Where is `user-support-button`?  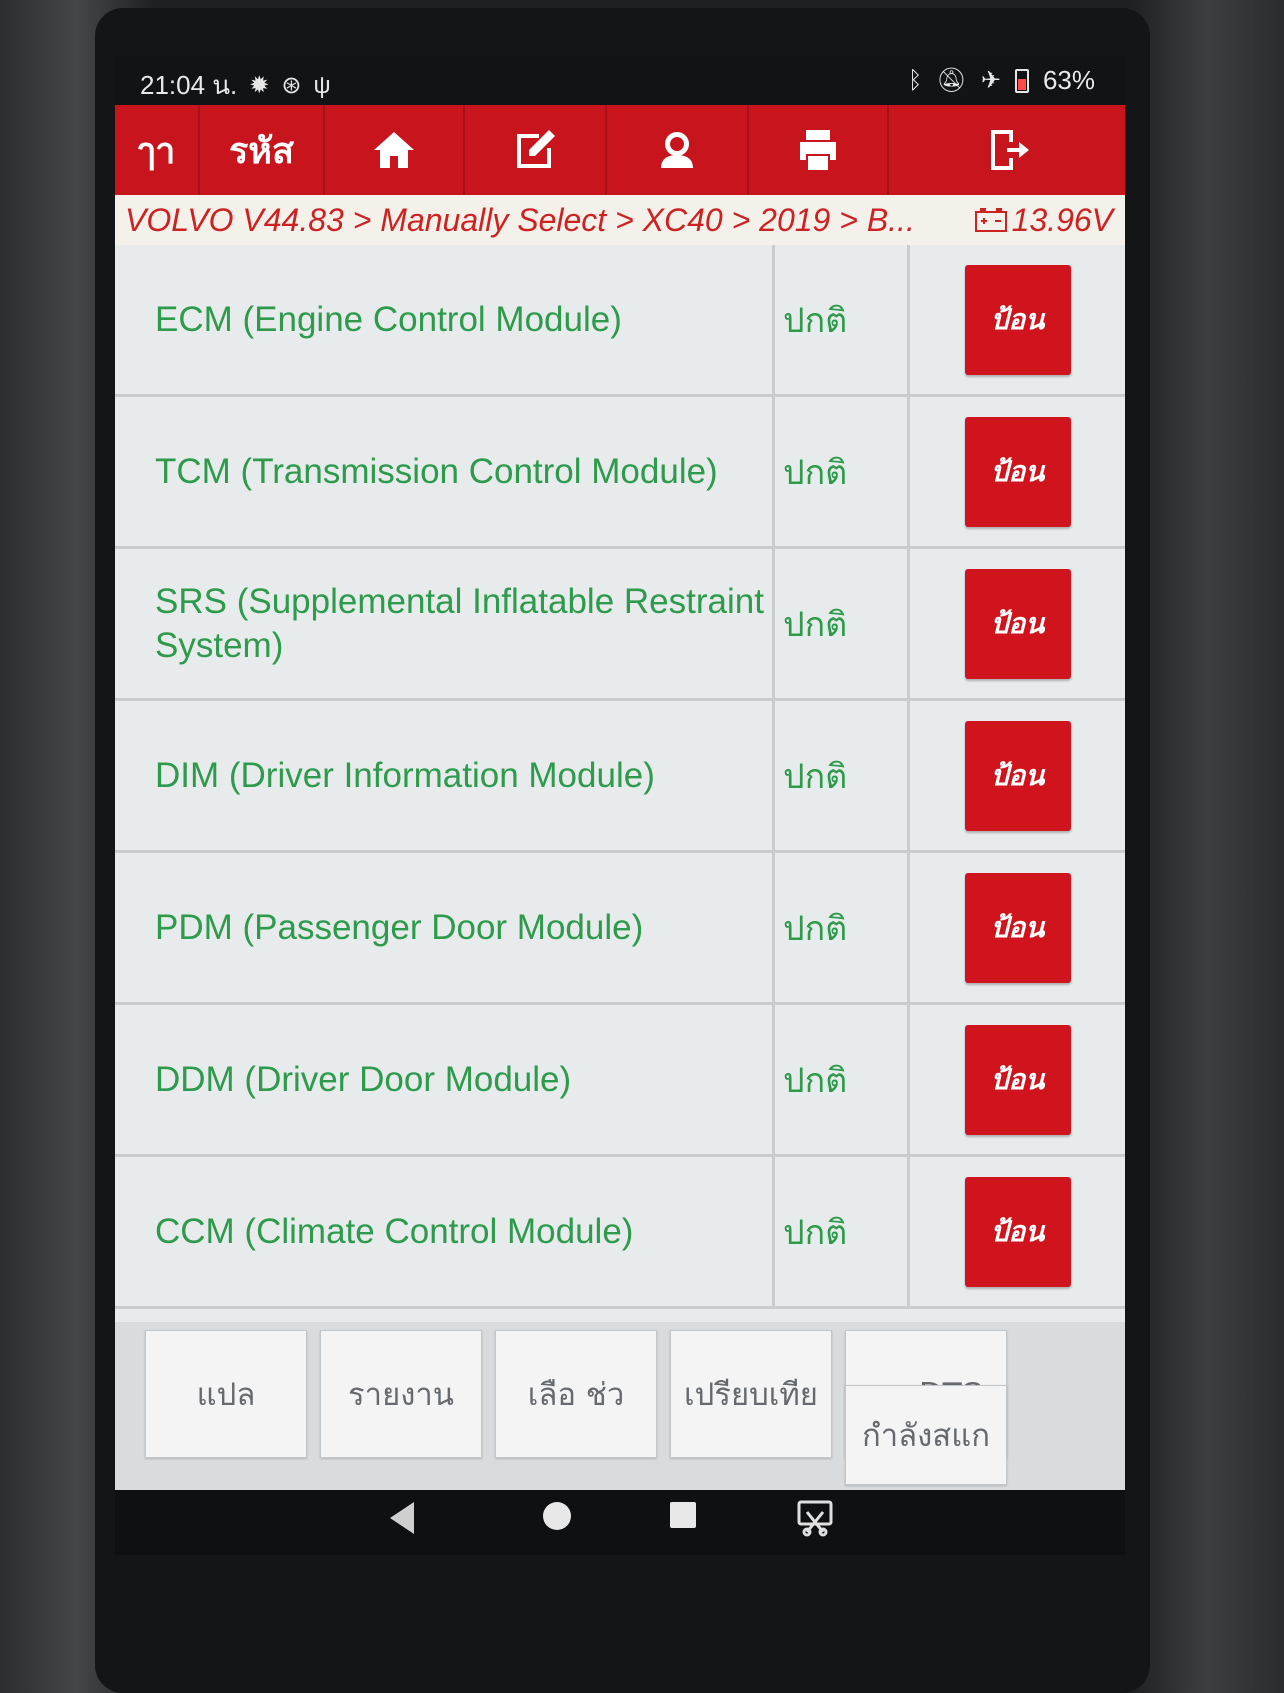
user-support-button is located at coordinates (678, 150).